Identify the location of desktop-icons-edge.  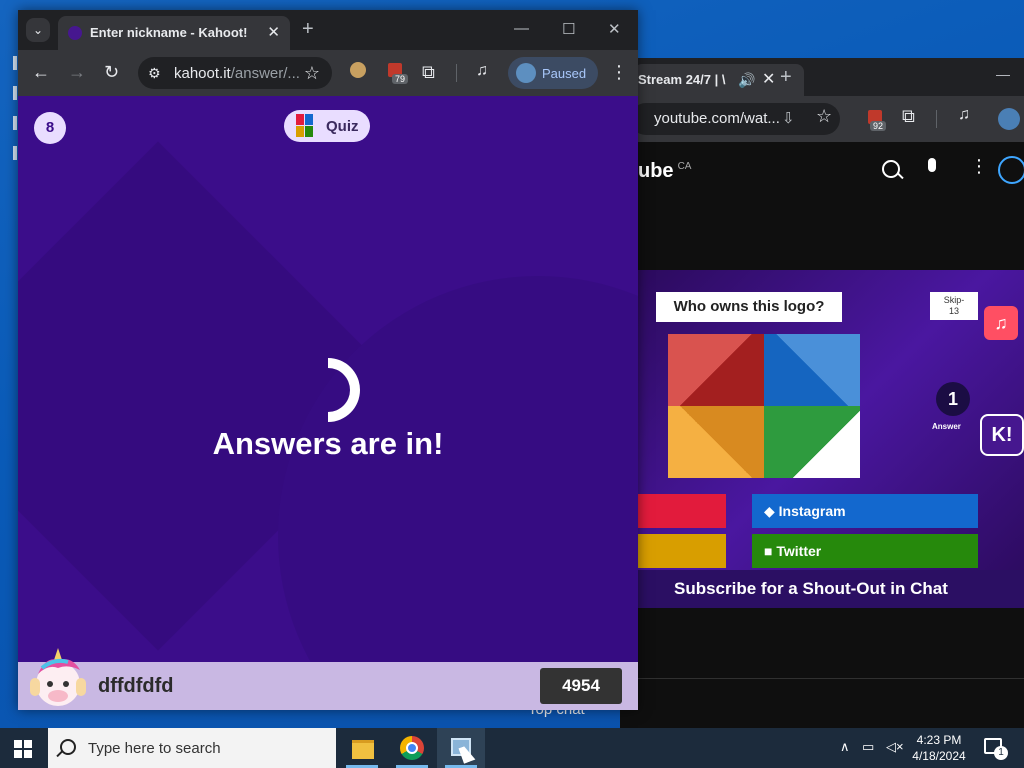
(9, 160).